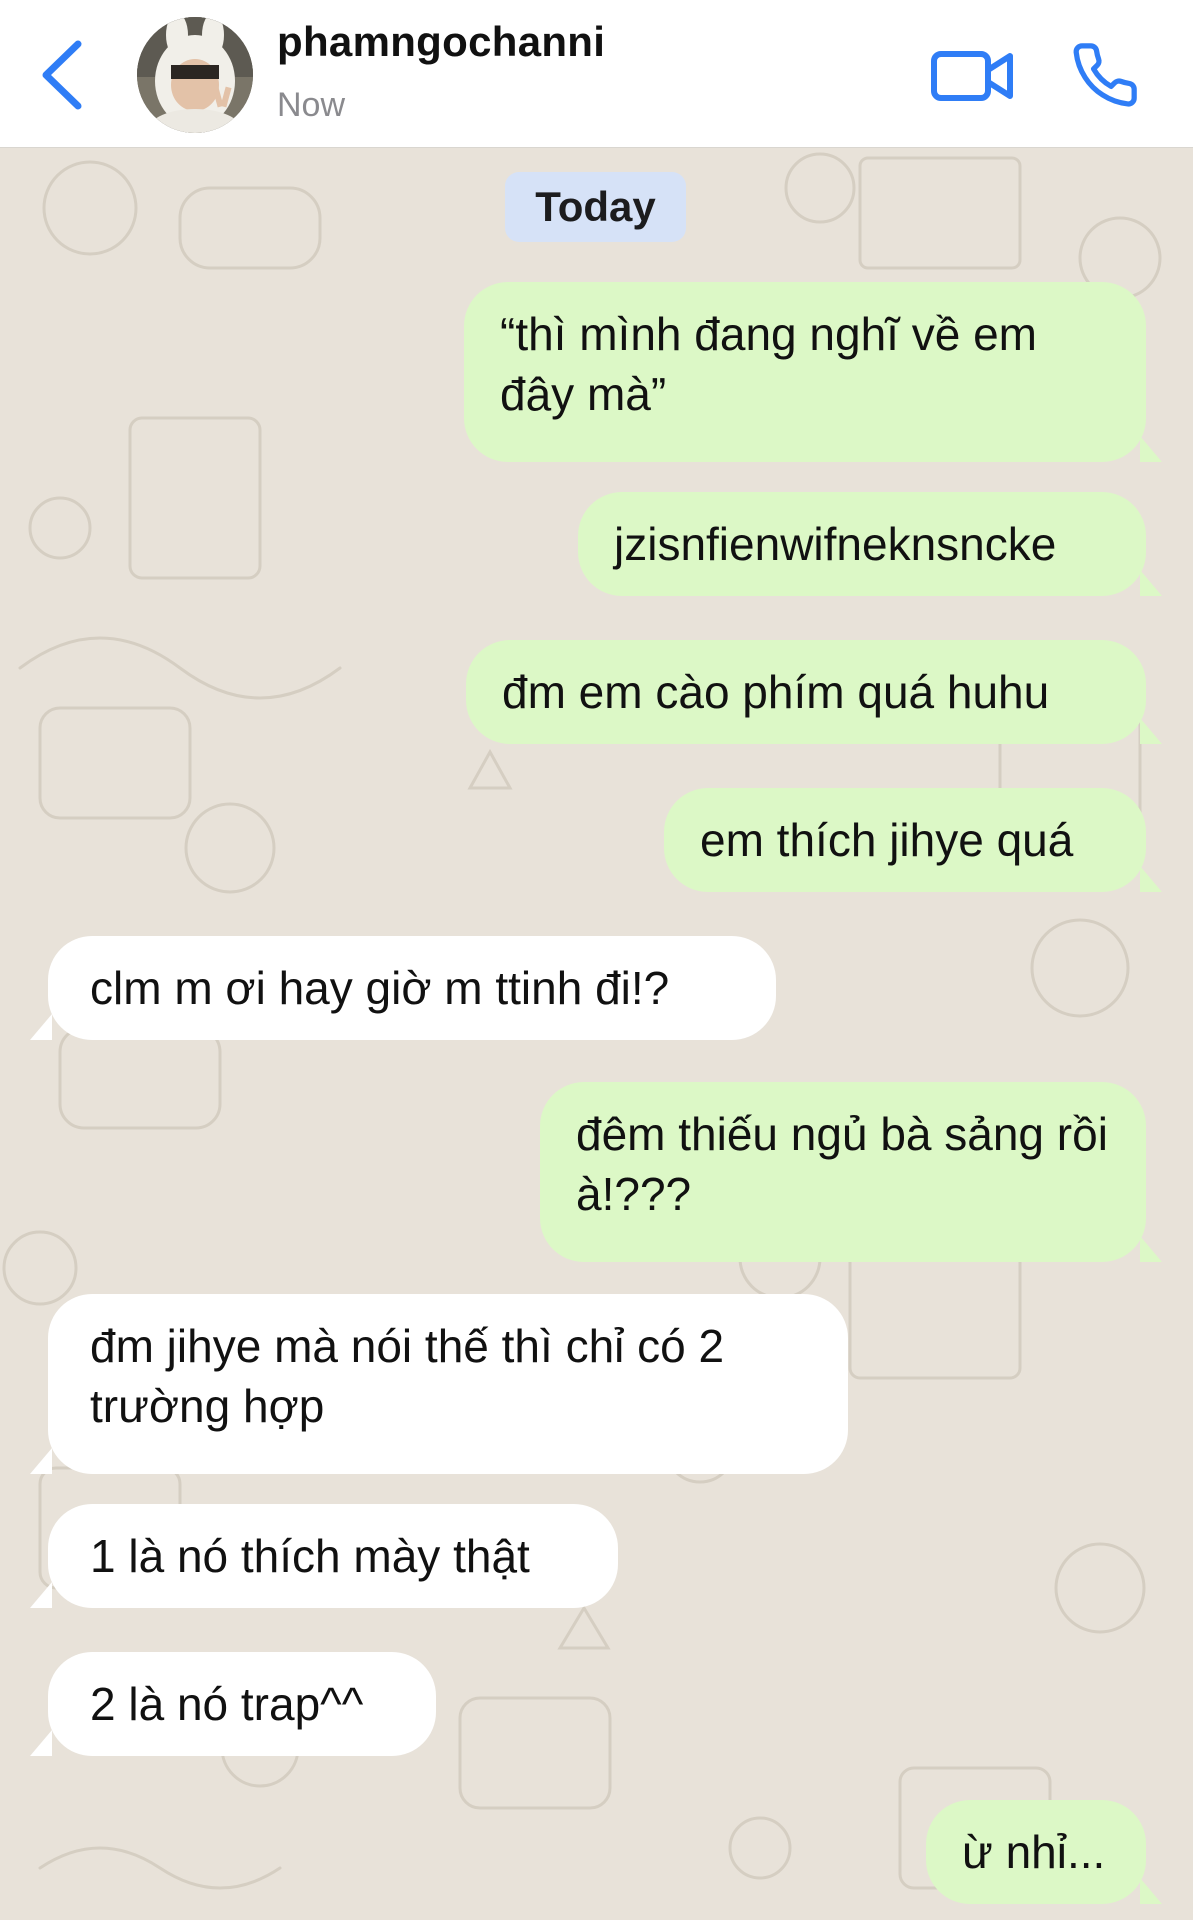  I want to click on message-bubble-outgoing: “thì mình đang nghĩ về em đây mà”, so click(805, 372).